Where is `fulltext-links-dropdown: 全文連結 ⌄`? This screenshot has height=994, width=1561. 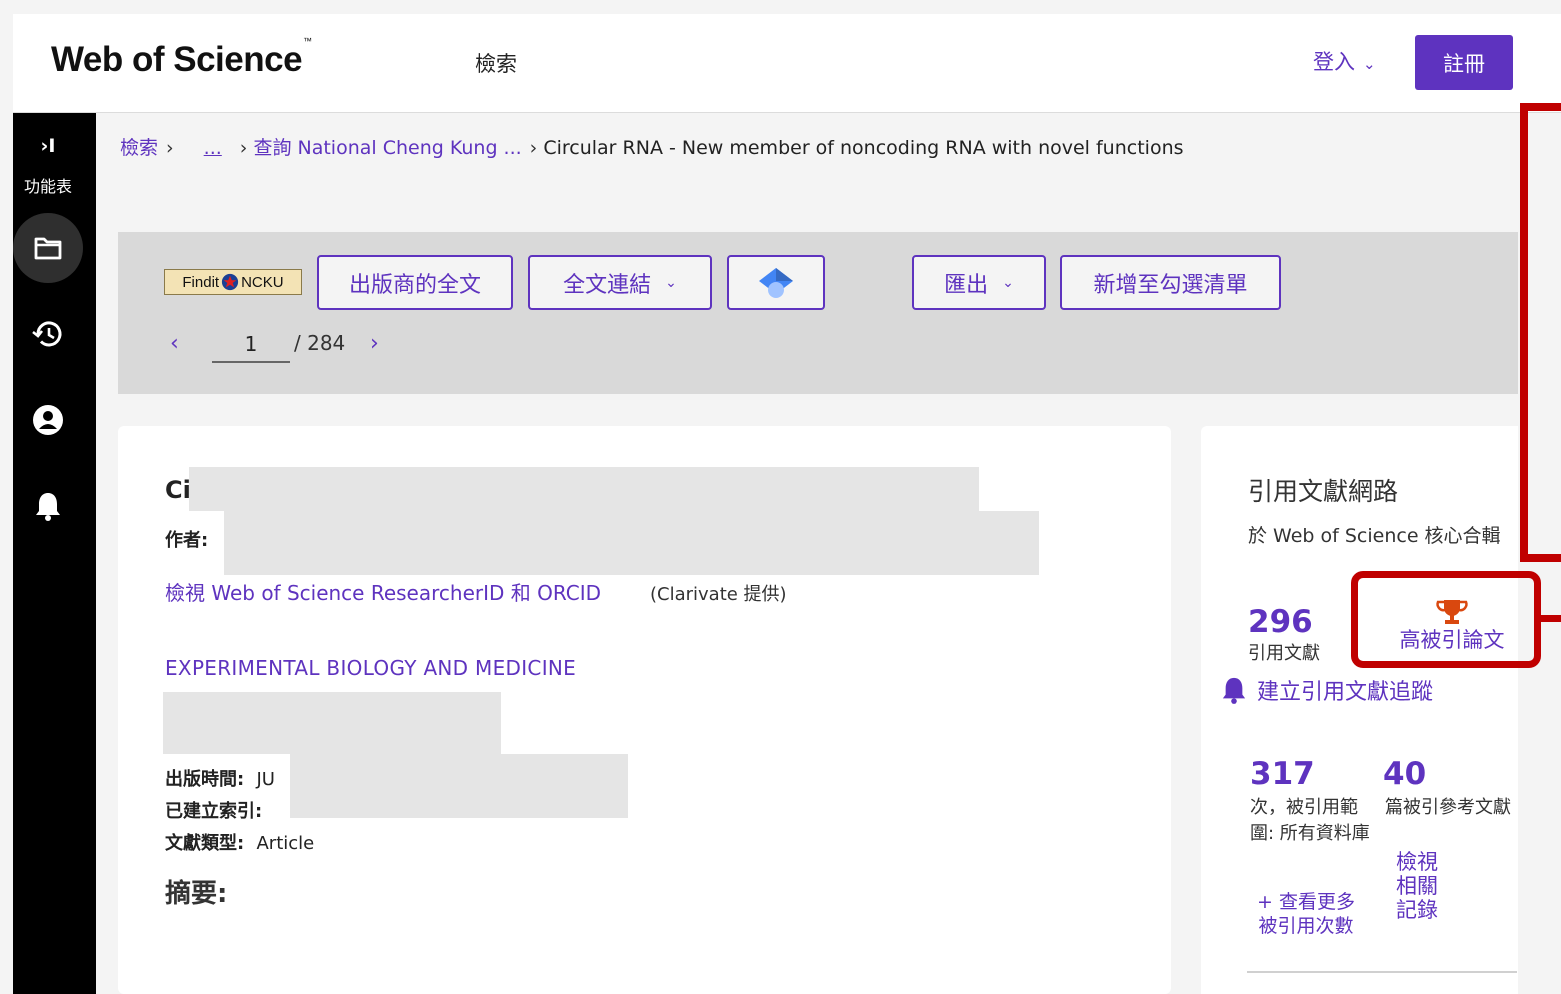
fulltext-links-dropdown: 全文連結 ⌄ is located at coordinates (620, 282).